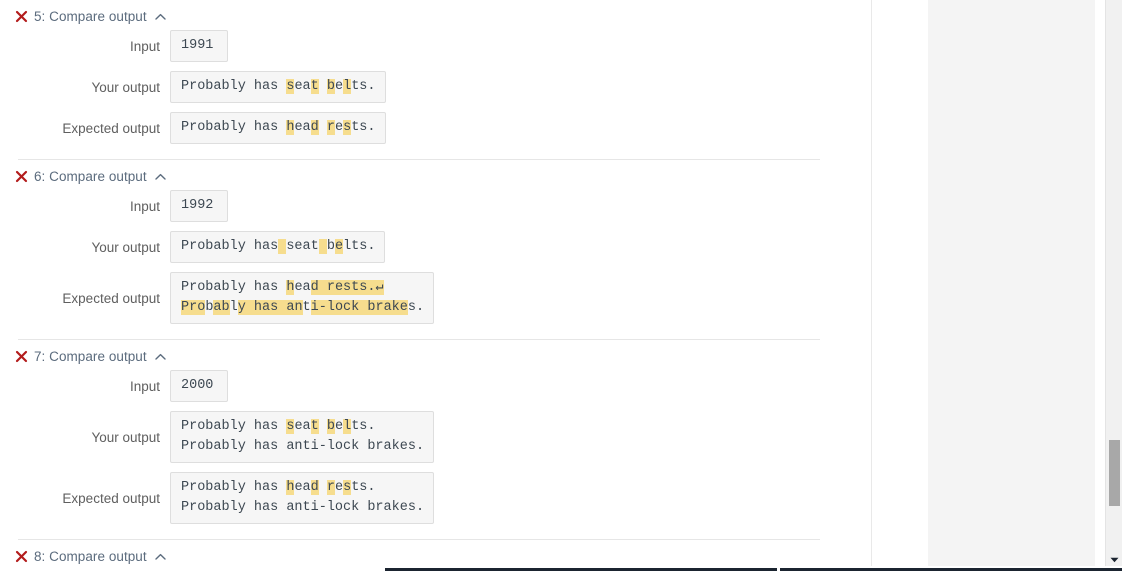 The width and height of the screenshot is (1122, 571). What do you see at coordinates (359, 246) in the screenshot?
I see `diff-plain: lts.` at bounding box center [359, 246].